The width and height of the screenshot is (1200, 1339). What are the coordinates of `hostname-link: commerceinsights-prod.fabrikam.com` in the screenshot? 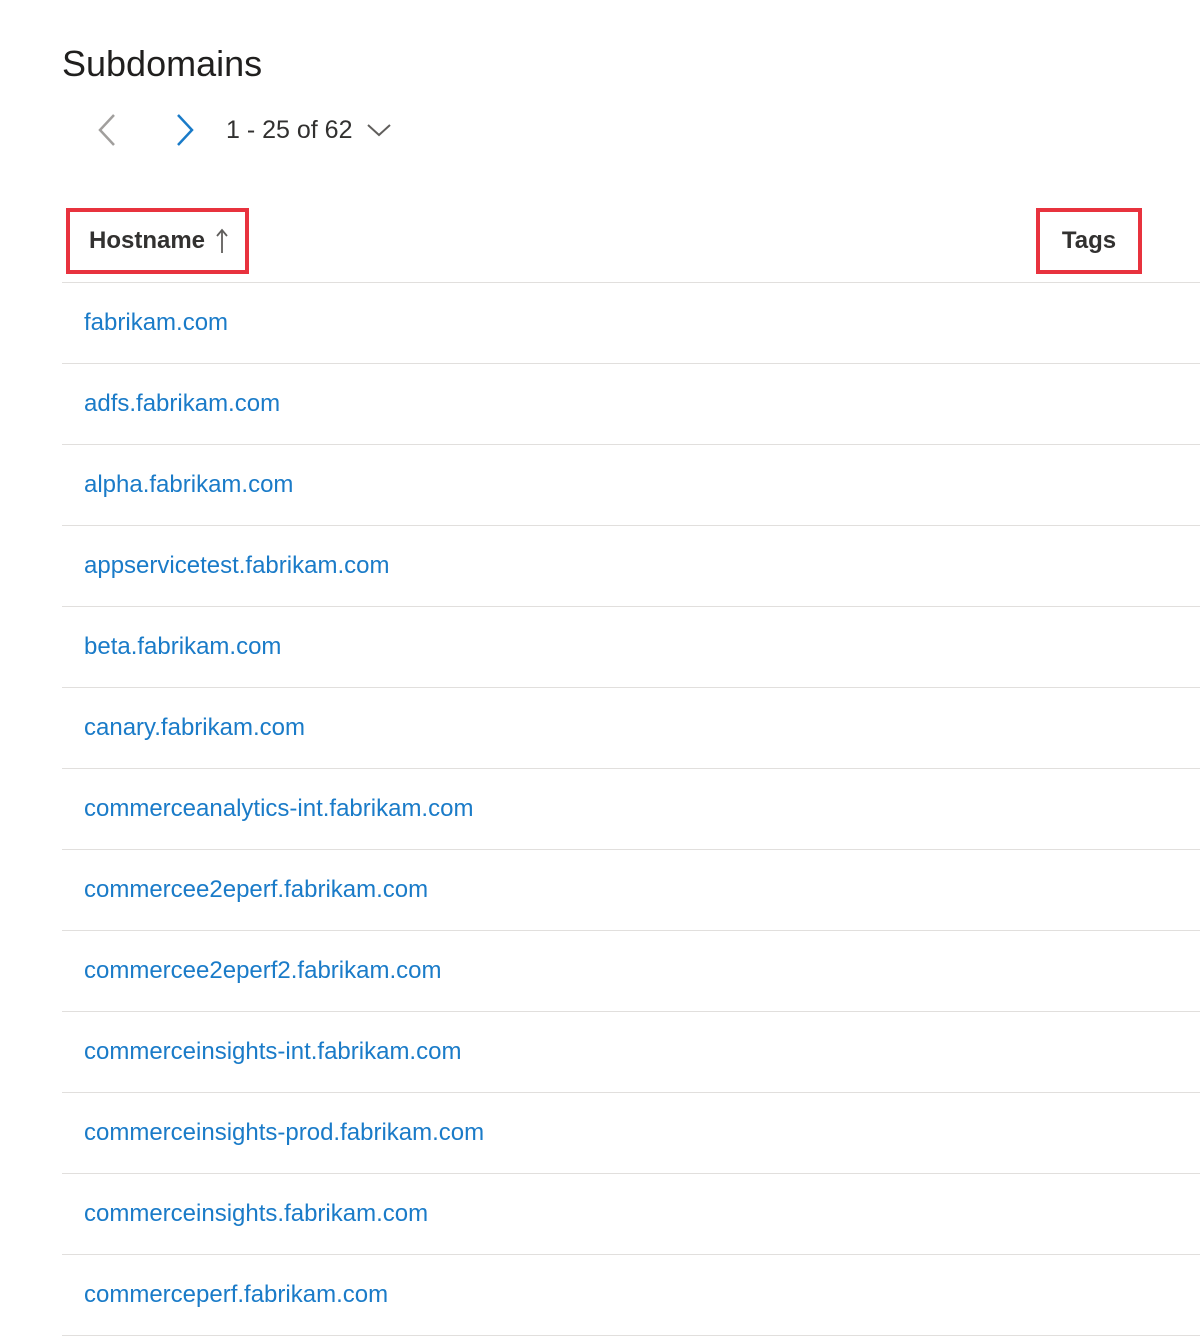 It's located at (284, 1133).